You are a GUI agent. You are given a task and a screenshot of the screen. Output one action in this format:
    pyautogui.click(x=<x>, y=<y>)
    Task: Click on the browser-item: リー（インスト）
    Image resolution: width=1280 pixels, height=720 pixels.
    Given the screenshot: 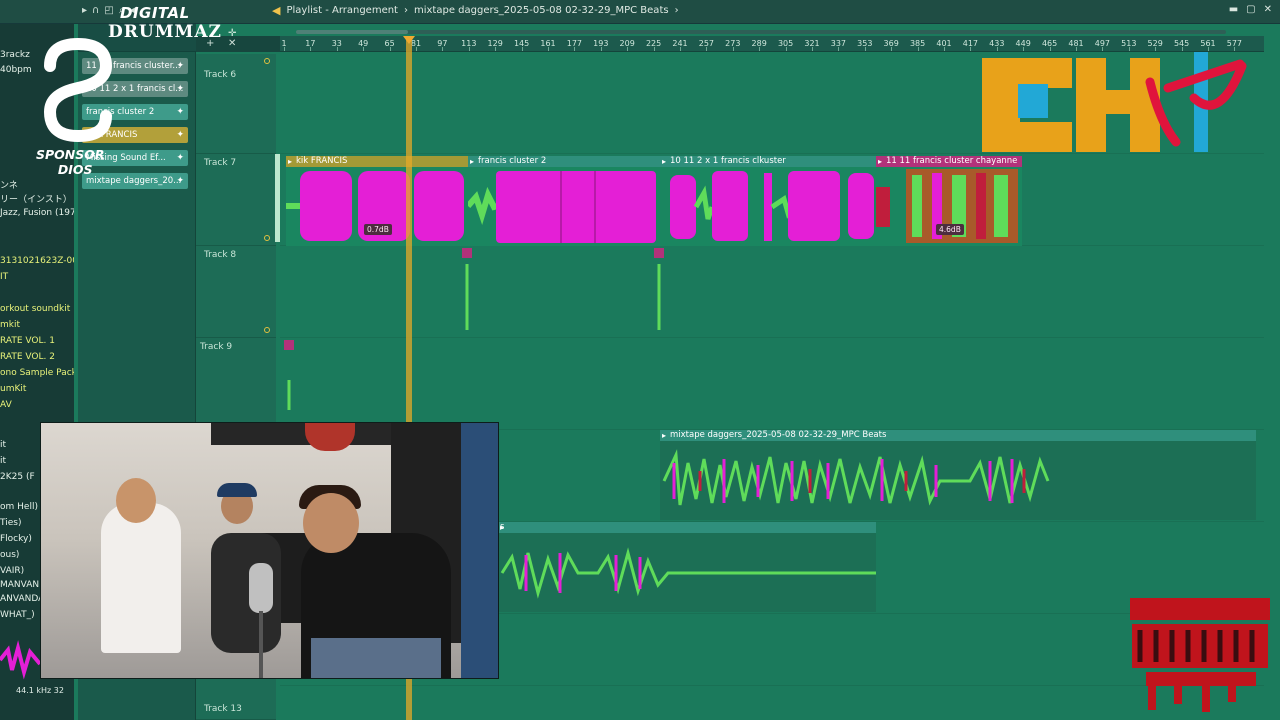 What is the action you would take?
    pyautogui.click(x=36, y=198)
    